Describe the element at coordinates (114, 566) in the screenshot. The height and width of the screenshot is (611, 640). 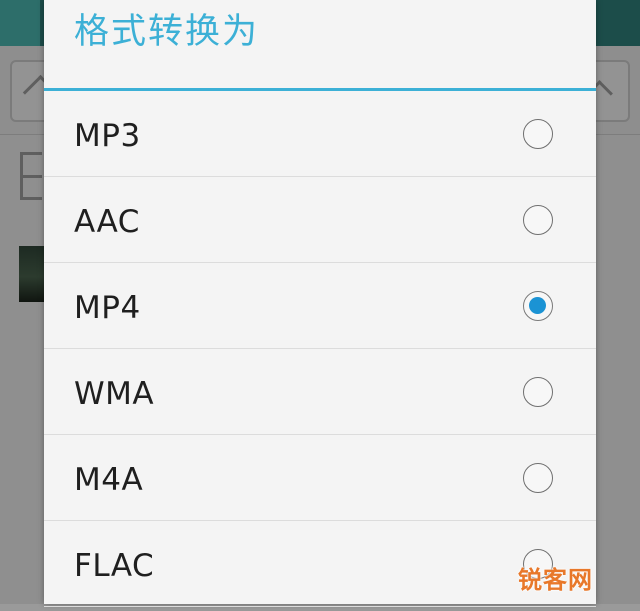
I see `option-label: FLAC` at that location.